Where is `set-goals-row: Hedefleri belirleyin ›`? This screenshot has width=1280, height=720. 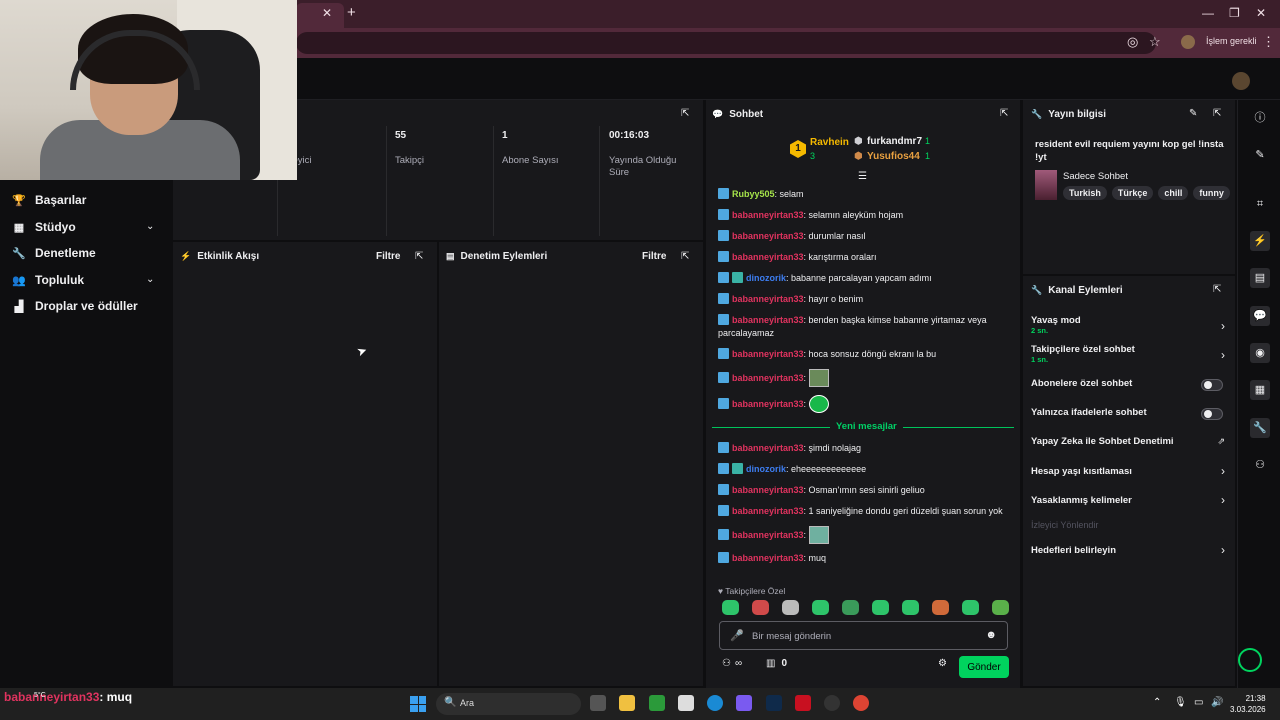 set-goals-row: Hedefleri belirleyin › is located at coordinates (1129, 550).